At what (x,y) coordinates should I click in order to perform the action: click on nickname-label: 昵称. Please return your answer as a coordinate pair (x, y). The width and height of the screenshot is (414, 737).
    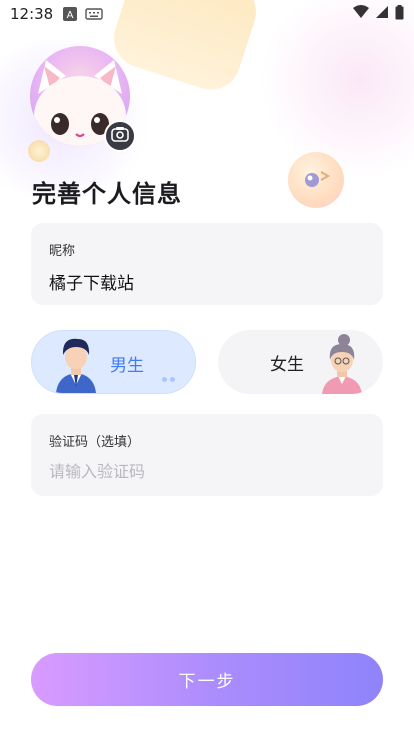
    Looking at the image, I should click on (62, 251).